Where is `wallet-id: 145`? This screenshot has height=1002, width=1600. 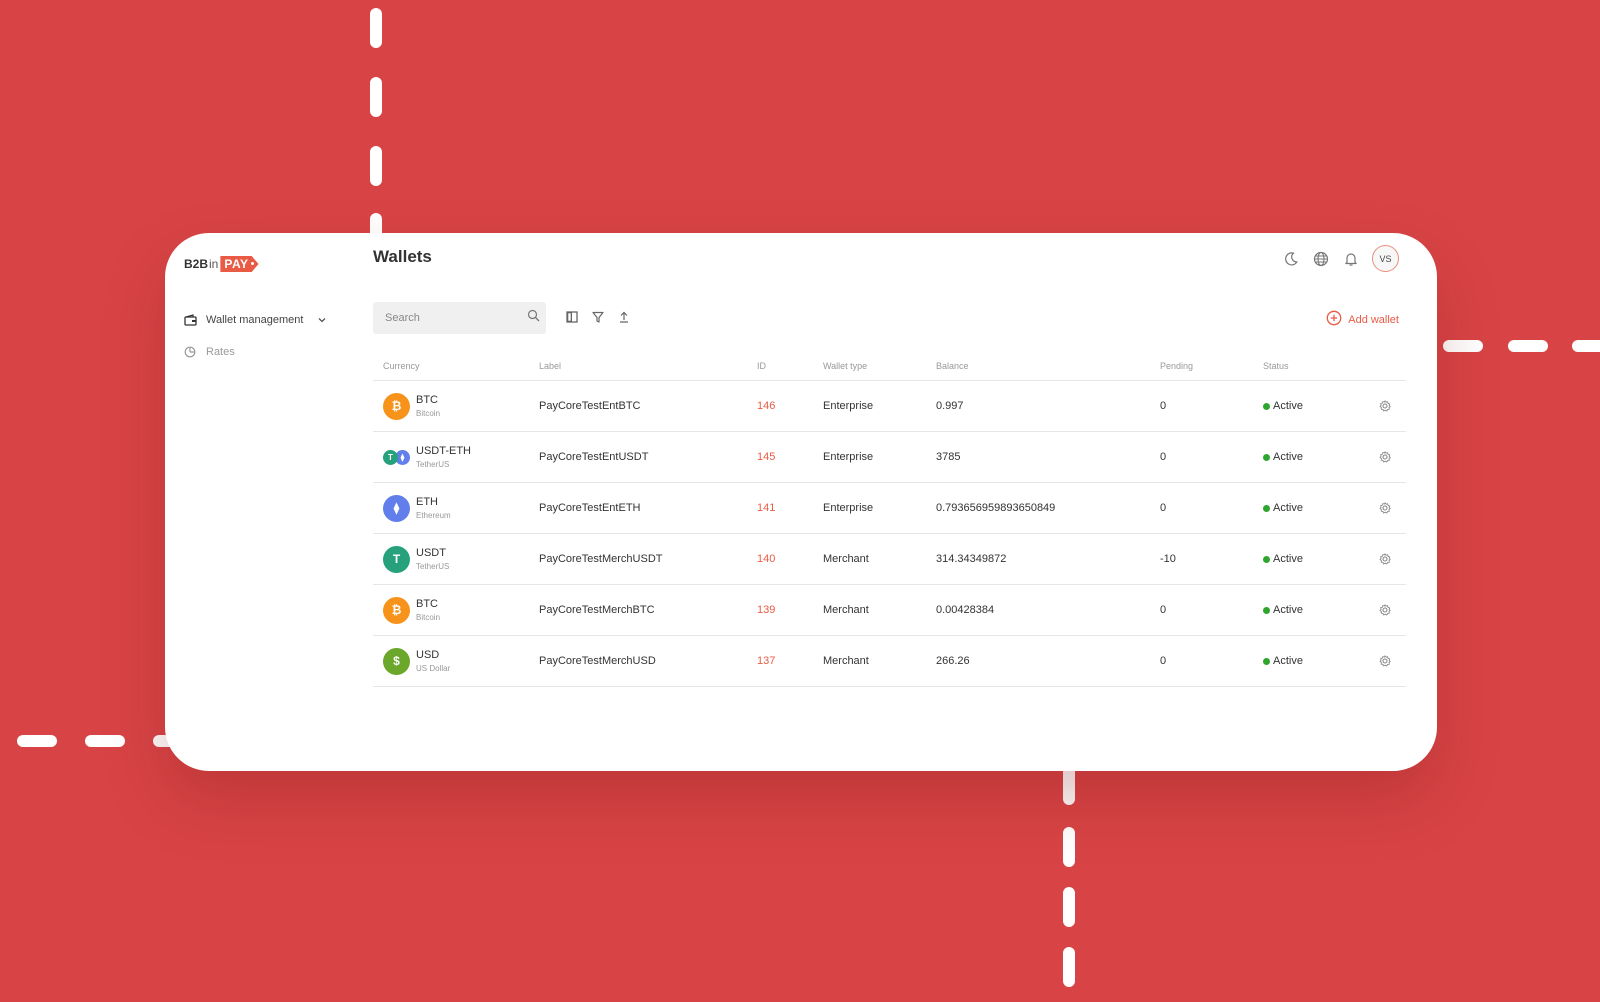
wallet-id: 145 is located at coordinates (790, 457).